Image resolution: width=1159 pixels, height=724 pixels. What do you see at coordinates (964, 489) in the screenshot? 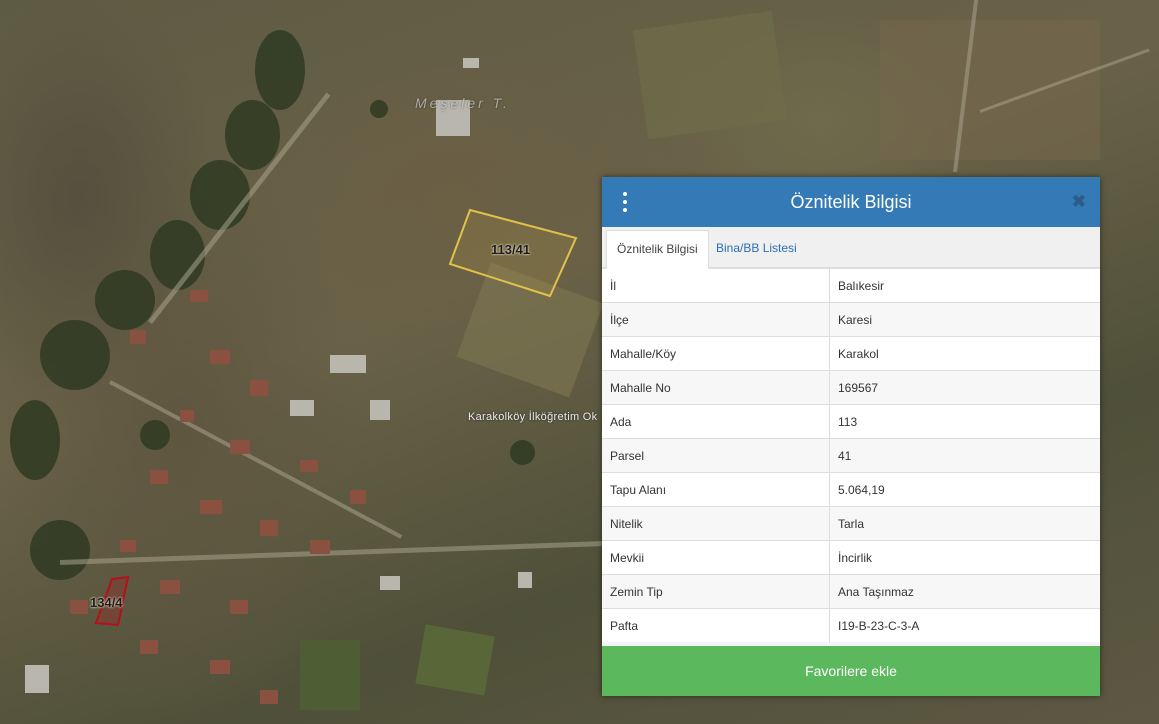
I see `attribute-value: 5.064,19` at bounding box center [964, 489].